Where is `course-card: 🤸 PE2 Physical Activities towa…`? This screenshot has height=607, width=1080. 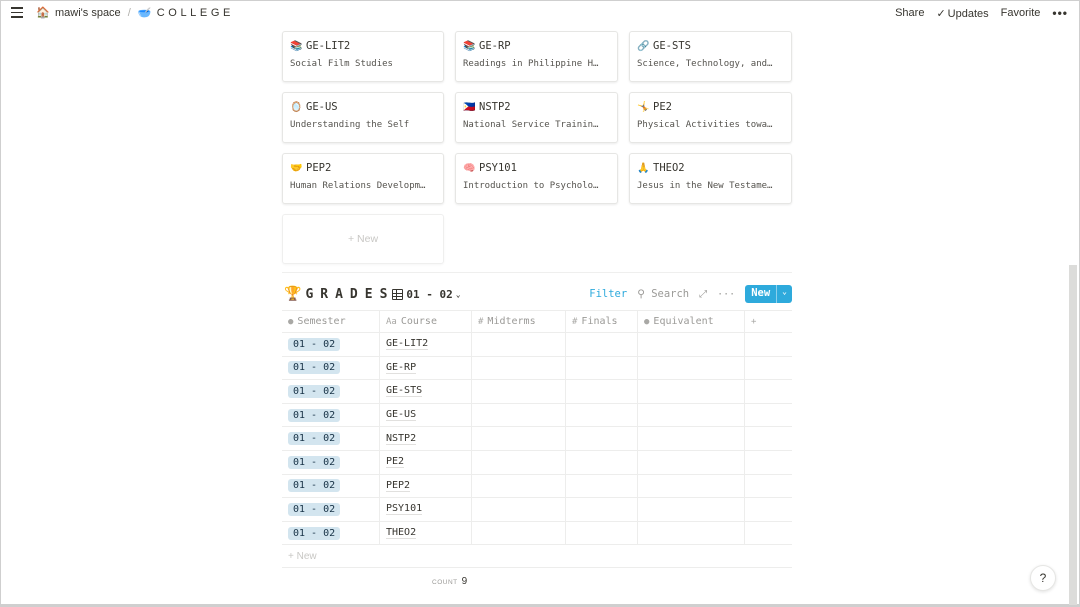 course-card: 🤸 PE2 Physical Activities towa… is located at coordinates (710, 117).